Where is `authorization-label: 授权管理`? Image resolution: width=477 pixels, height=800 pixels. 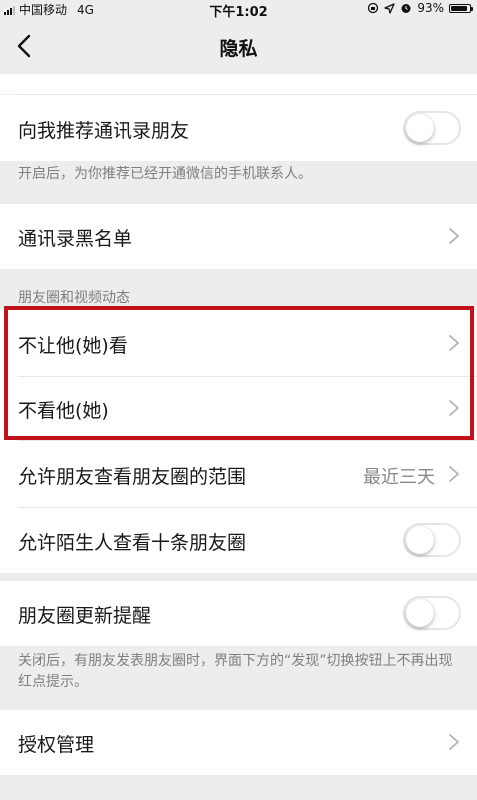
authorization-label: 授权管理 is located at coordinates (56, 745).